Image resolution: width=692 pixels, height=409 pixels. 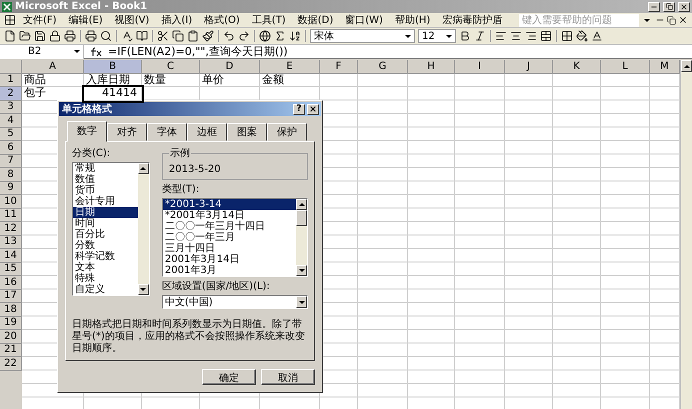 I want to click on restore-button, so click(x=669, y=7).